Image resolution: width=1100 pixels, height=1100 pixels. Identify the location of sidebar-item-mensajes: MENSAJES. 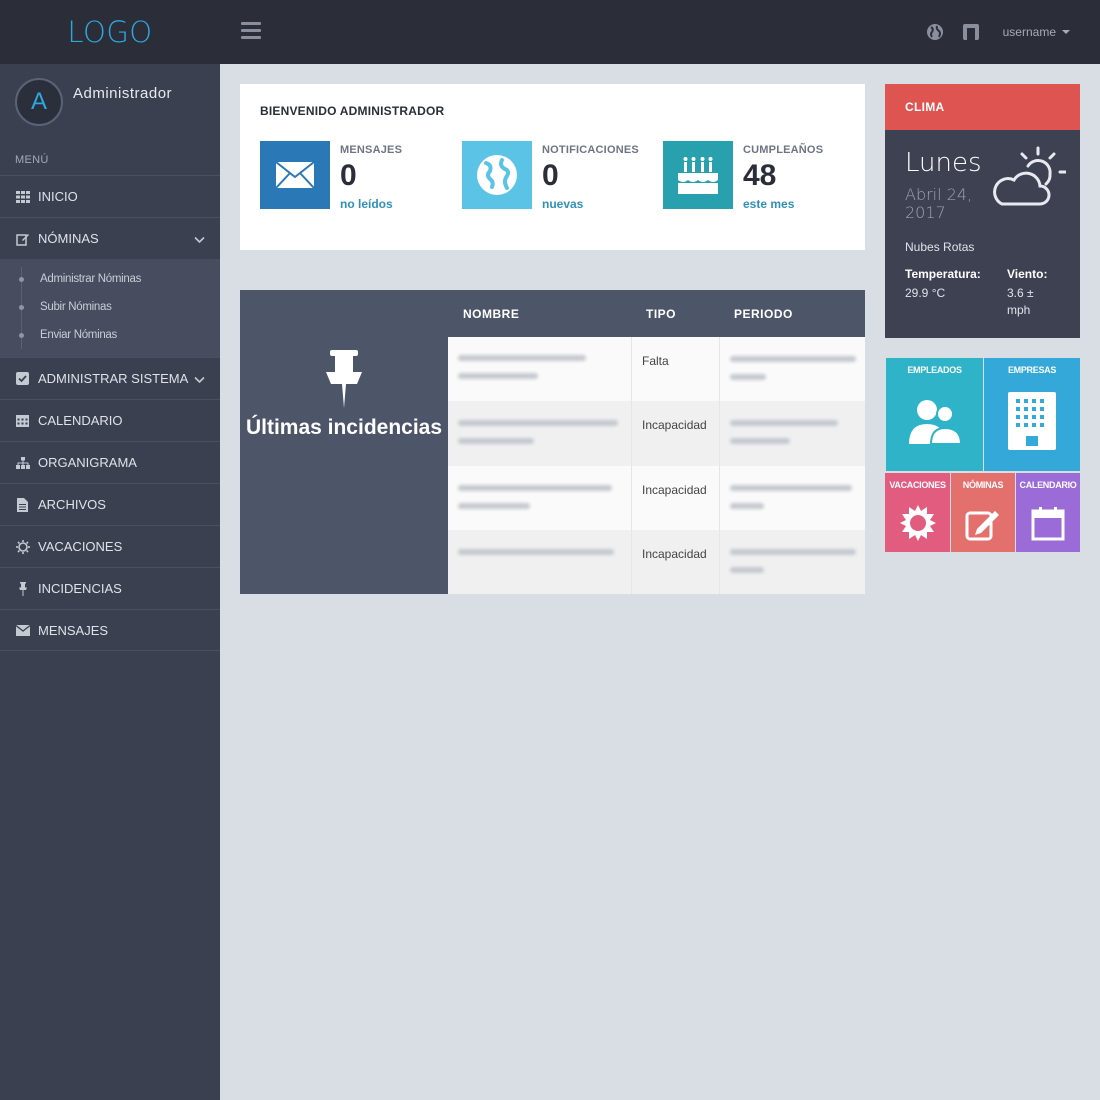
(110, 630).